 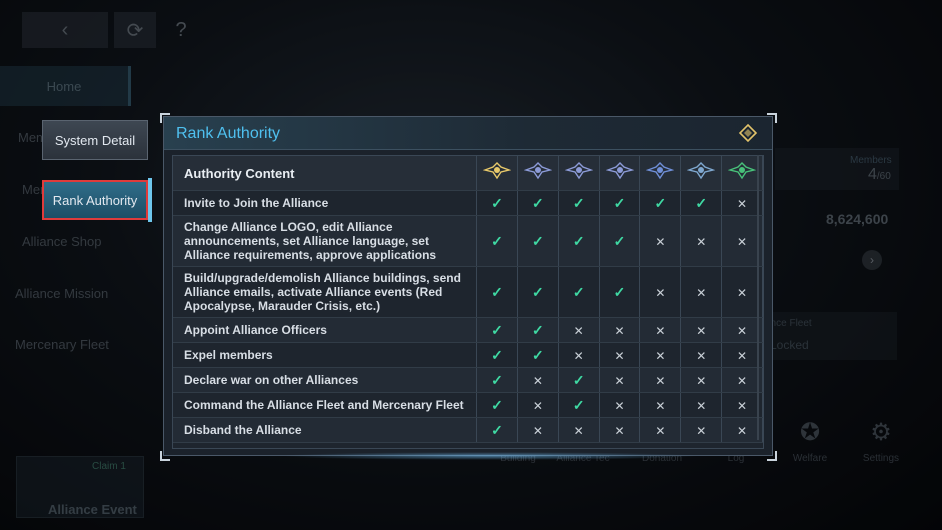 I want to click on tab-system-detail: System Detail, so click(x=95, y=140).